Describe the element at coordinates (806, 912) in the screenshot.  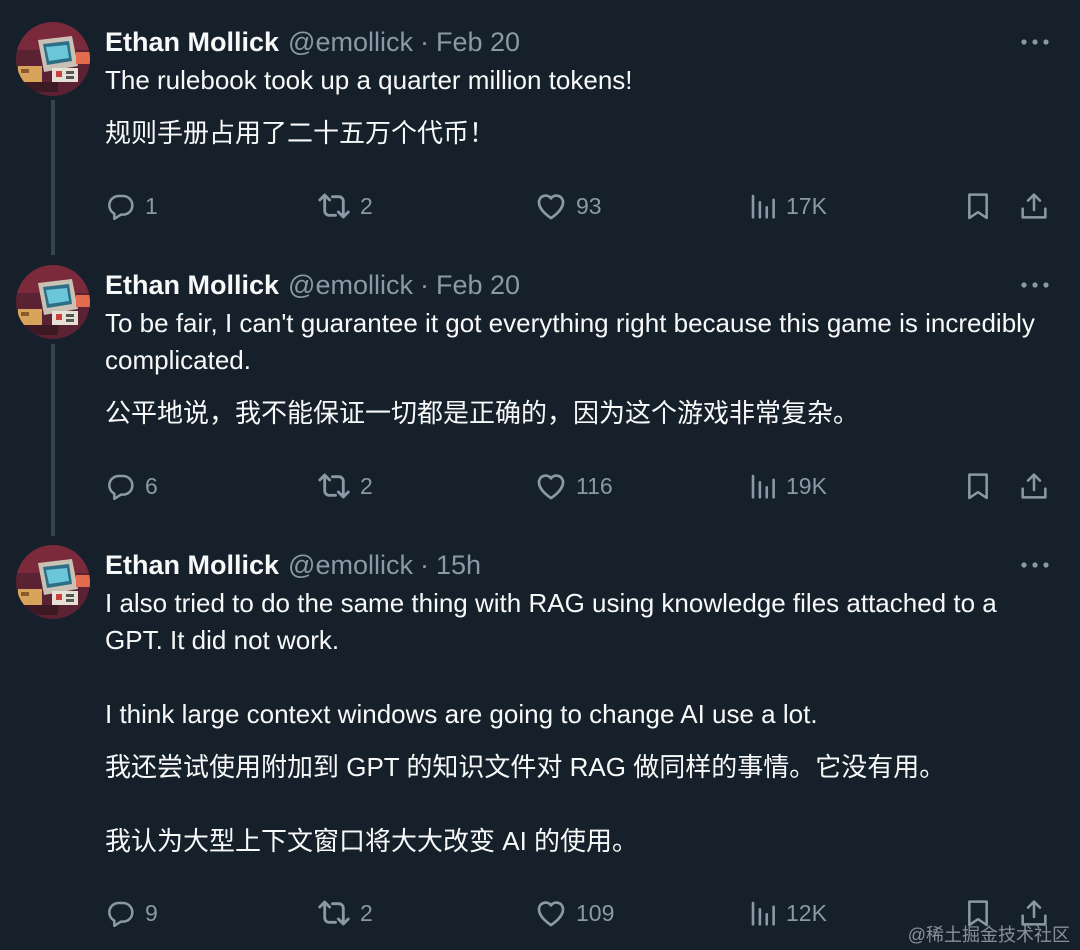
I see `view-count: 12K` at that location.